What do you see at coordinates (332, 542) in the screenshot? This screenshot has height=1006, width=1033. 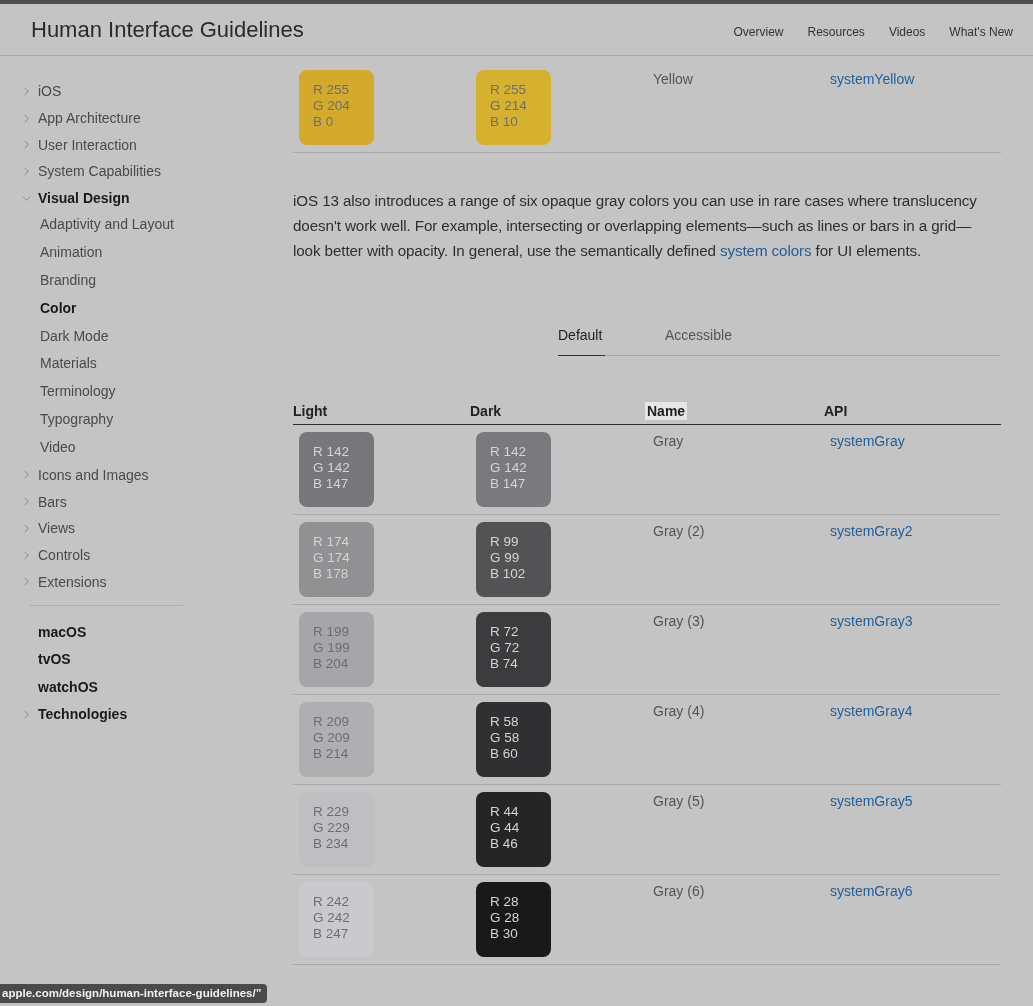 I see `rgb-value: R 174` at bounding box center [332, 542].